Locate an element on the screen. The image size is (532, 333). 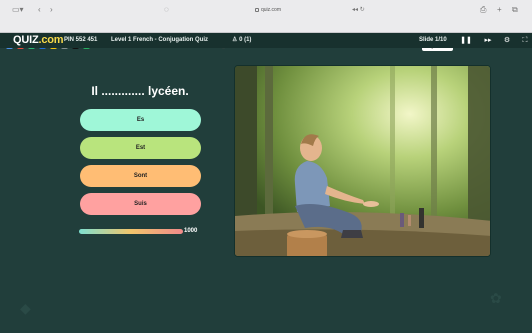
sidebar-icon: ▭▾ is located at coordinates (18, 10).